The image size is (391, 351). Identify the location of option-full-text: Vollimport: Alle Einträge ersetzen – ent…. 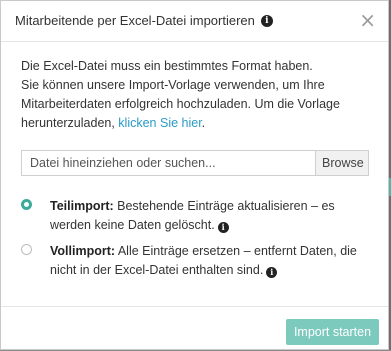
(208, 261).